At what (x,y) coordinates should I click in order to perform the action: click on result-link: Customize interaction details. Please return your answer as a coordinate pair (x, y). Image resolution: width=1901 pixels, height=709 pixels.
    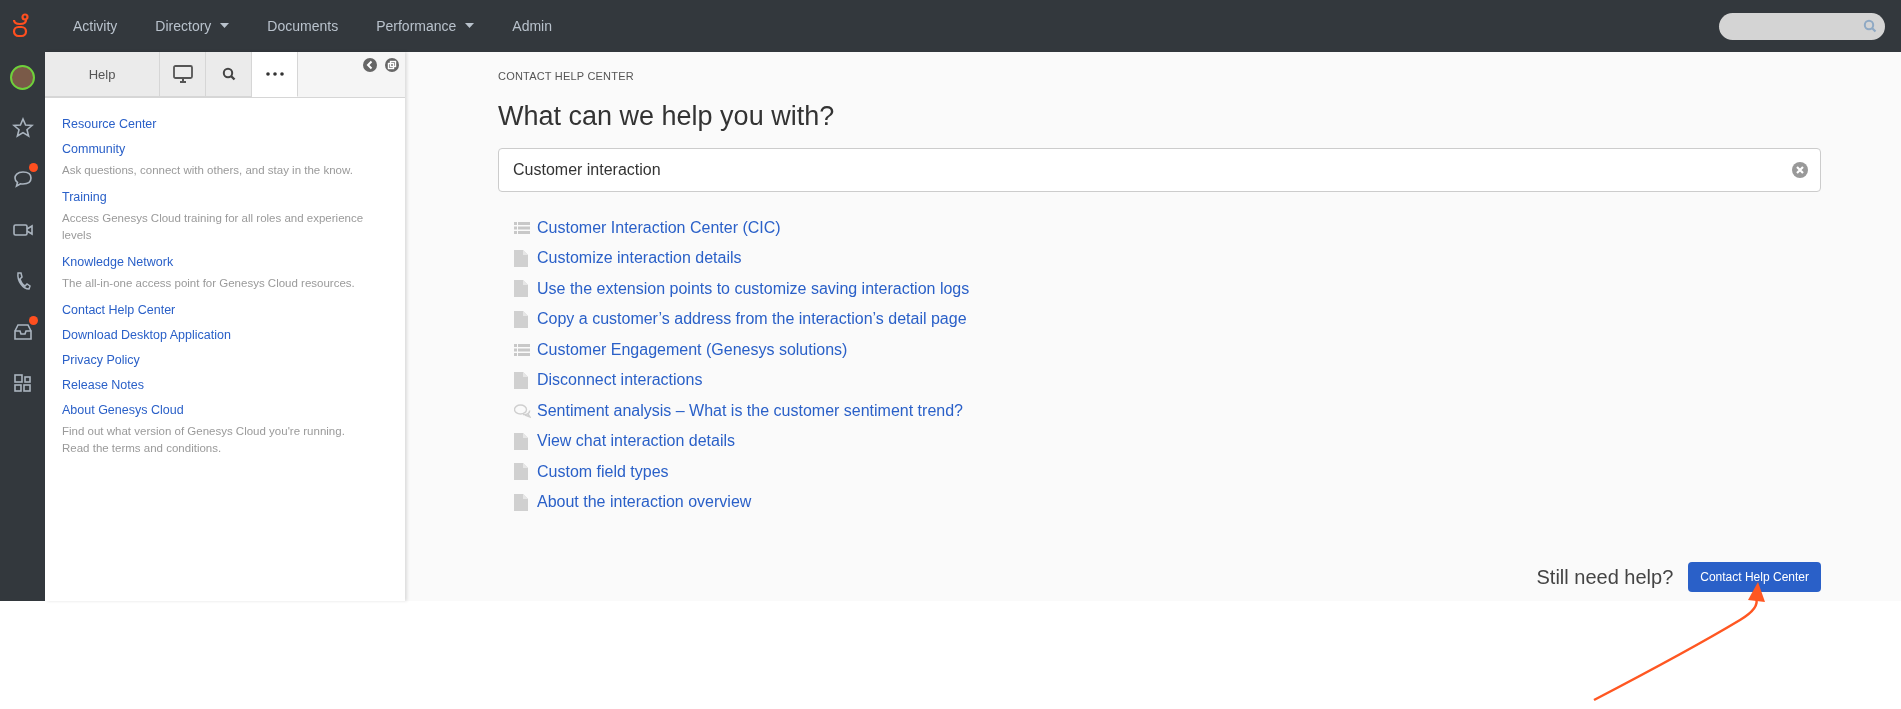
    Looking at the image, I should click on (639, 258).